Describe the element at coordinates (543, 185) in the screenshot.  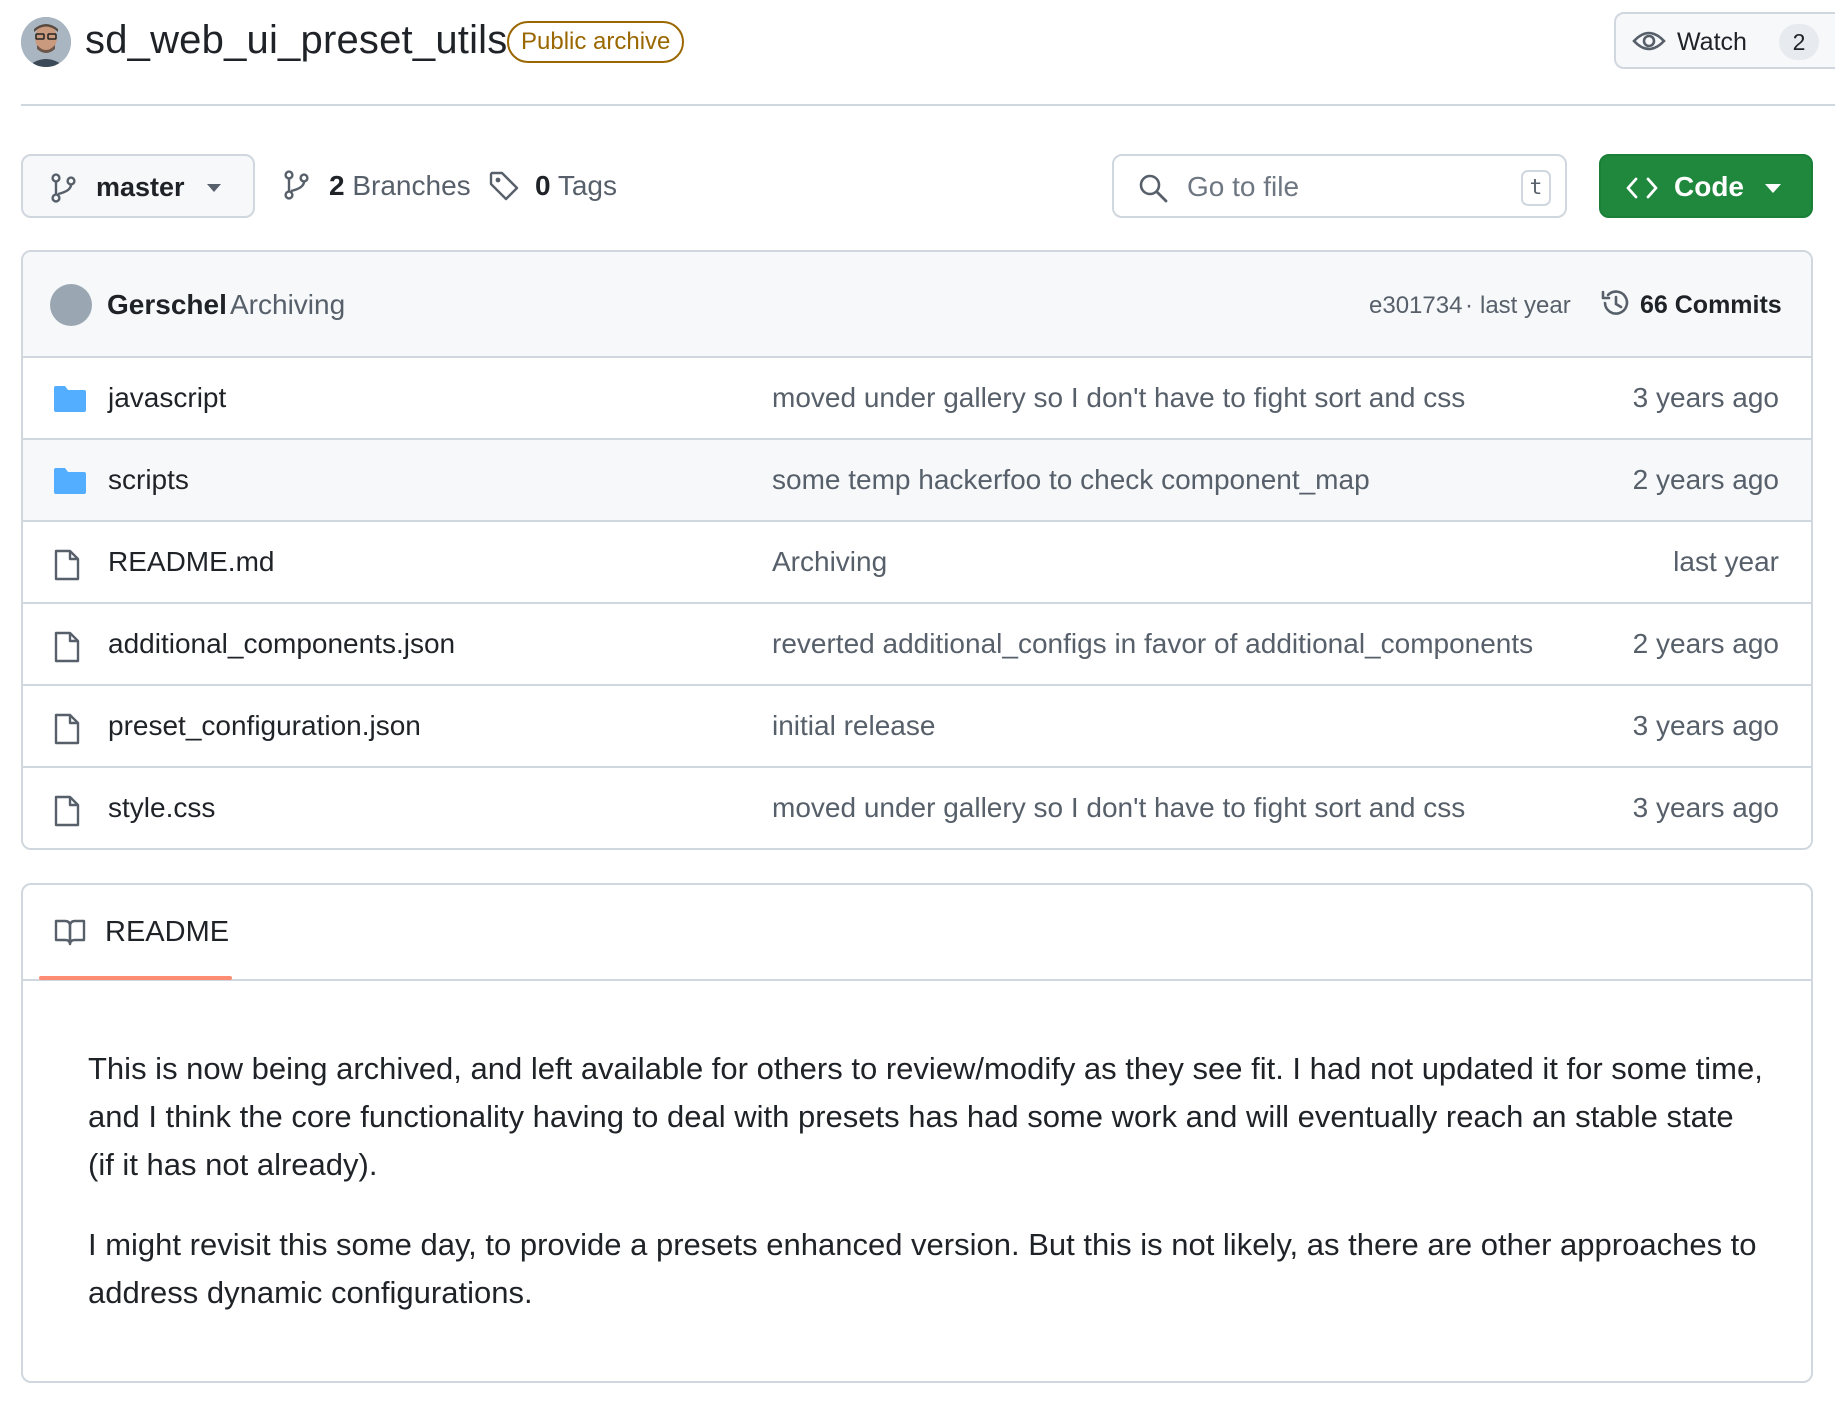
I see `tags-count: 0` at that location.